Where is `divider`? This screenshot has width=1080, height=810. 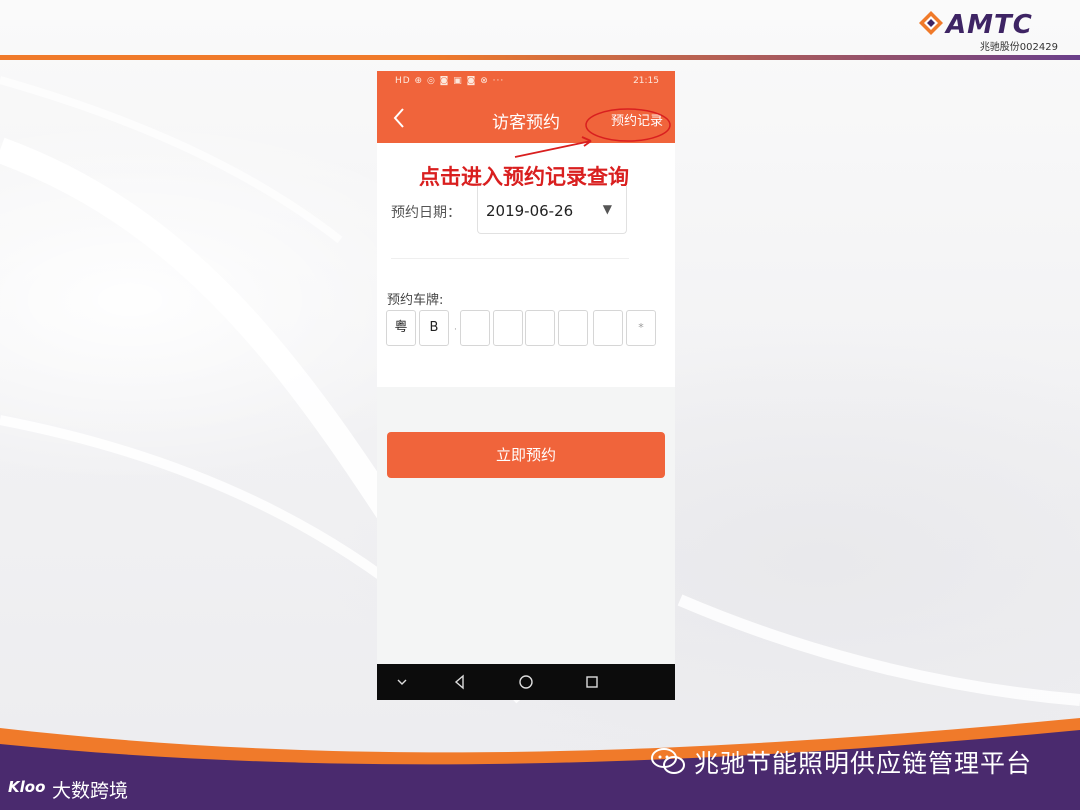 divider is located at coordinates (510, 258).